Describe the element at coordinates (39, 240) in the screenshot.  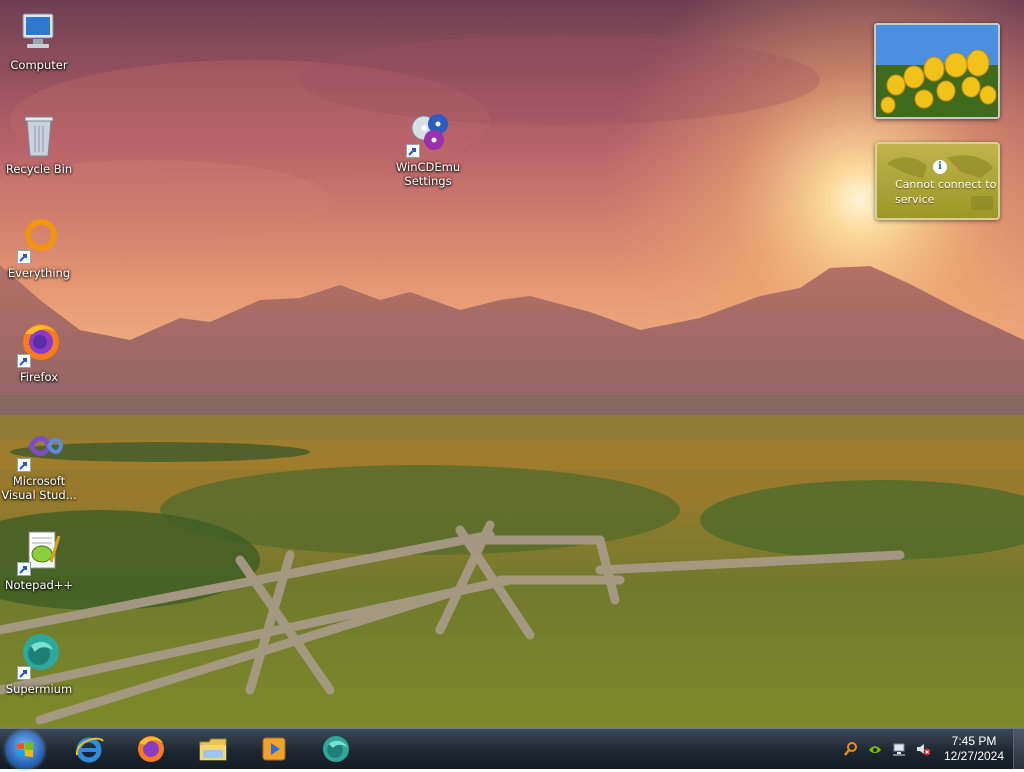
I see `everything-icon` at that location.